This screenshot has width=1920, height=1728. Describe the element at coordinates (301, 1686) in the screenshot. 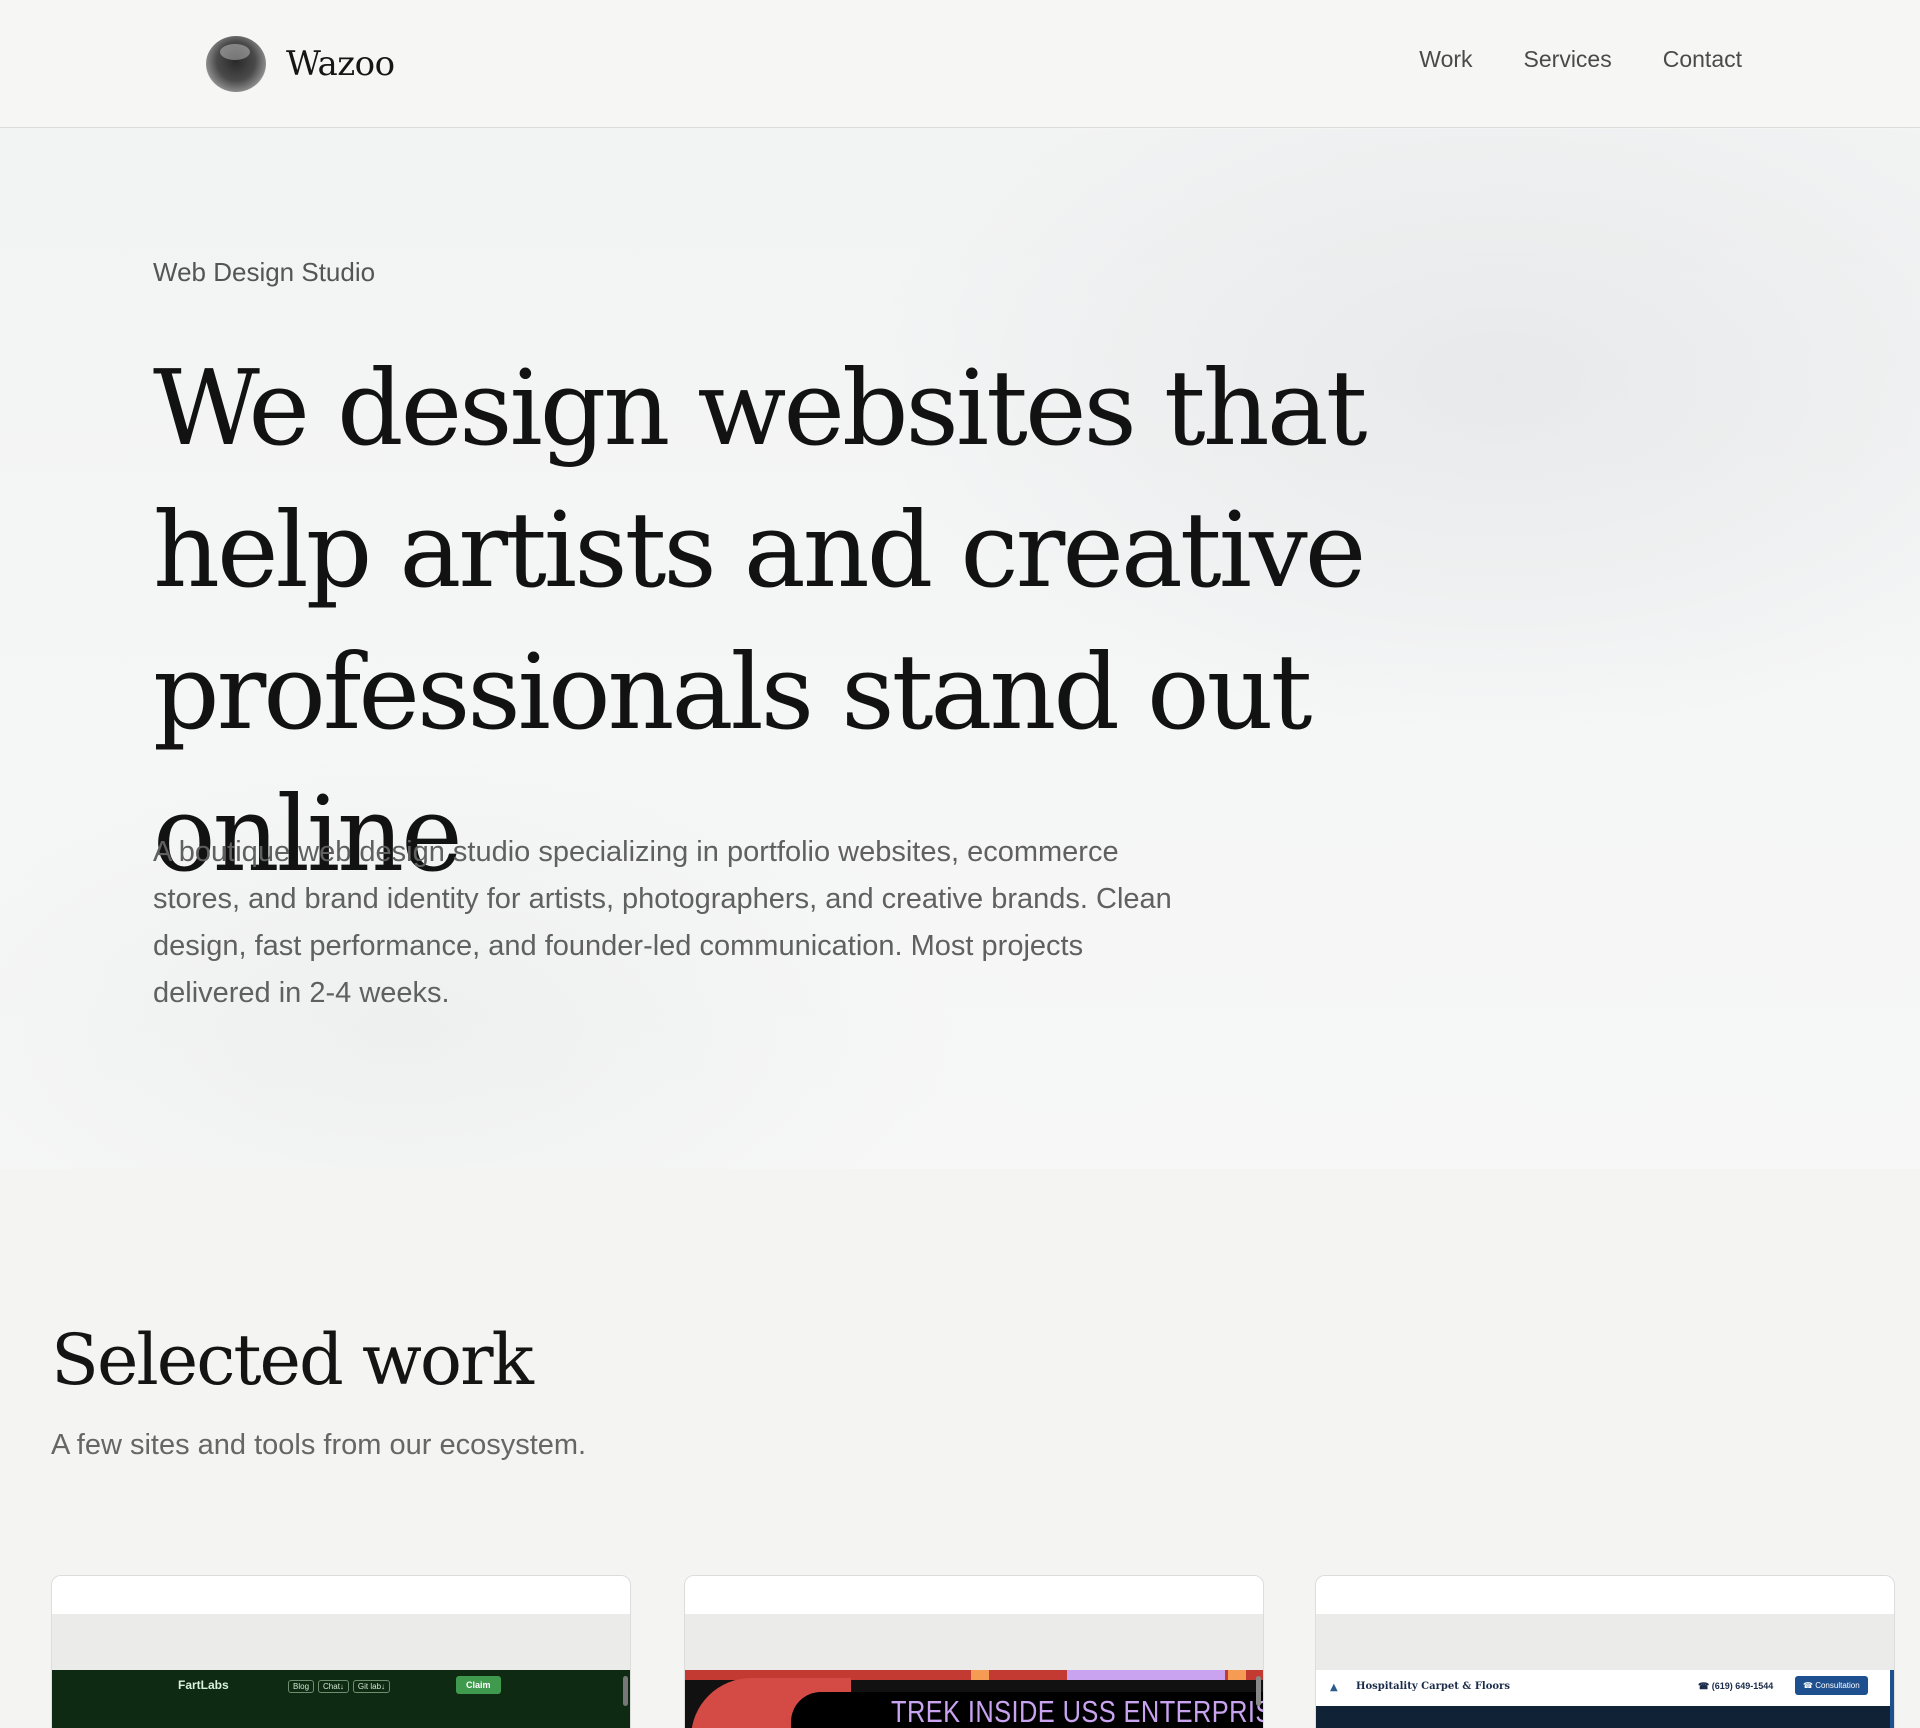

I see `screenshot-pill: Blog` at that location.